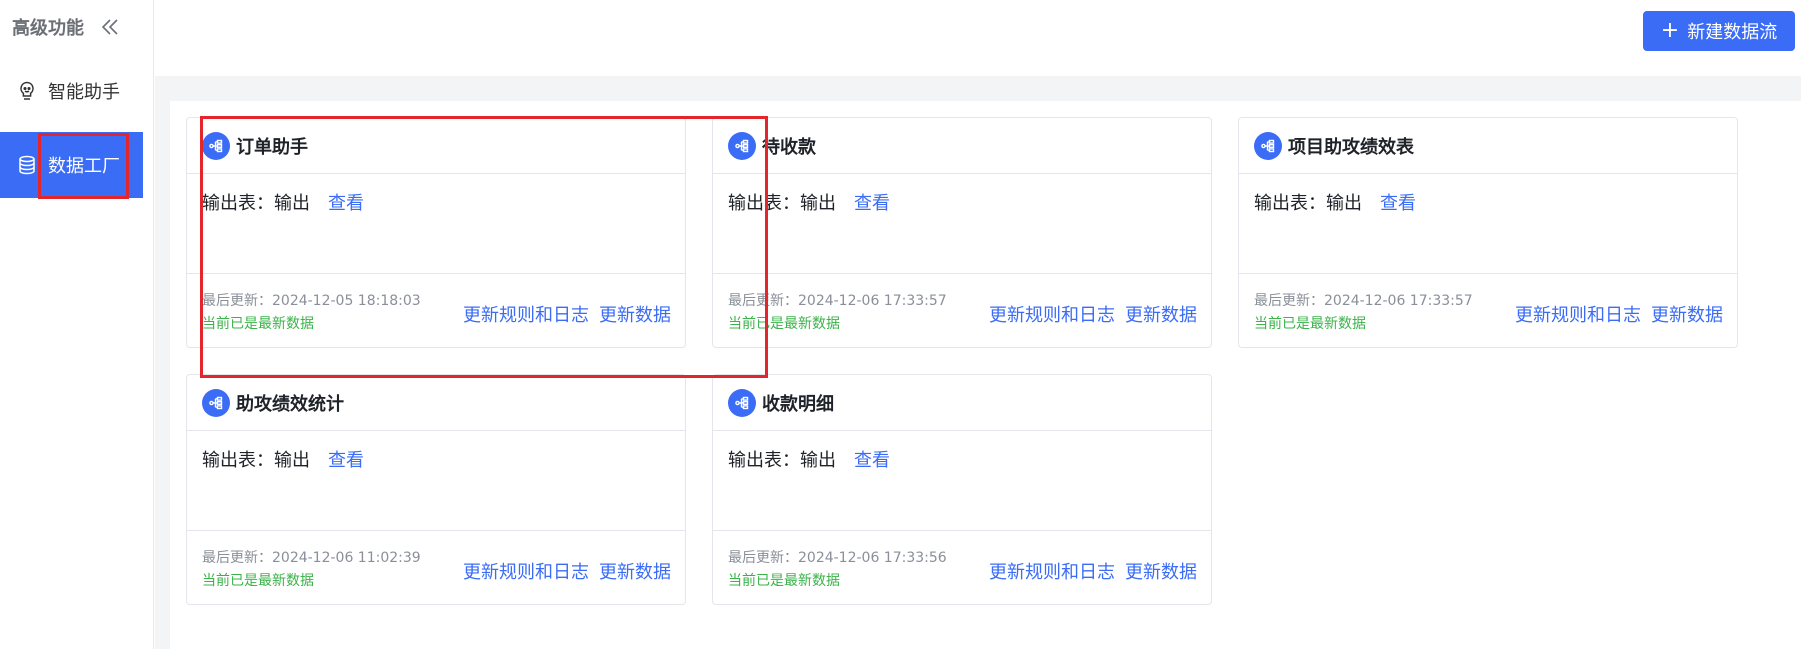 This screenshot has height=649, width=1801. Describe the element at coordinates (27, 165) in the screenshot. I see `database-icon` at that location.